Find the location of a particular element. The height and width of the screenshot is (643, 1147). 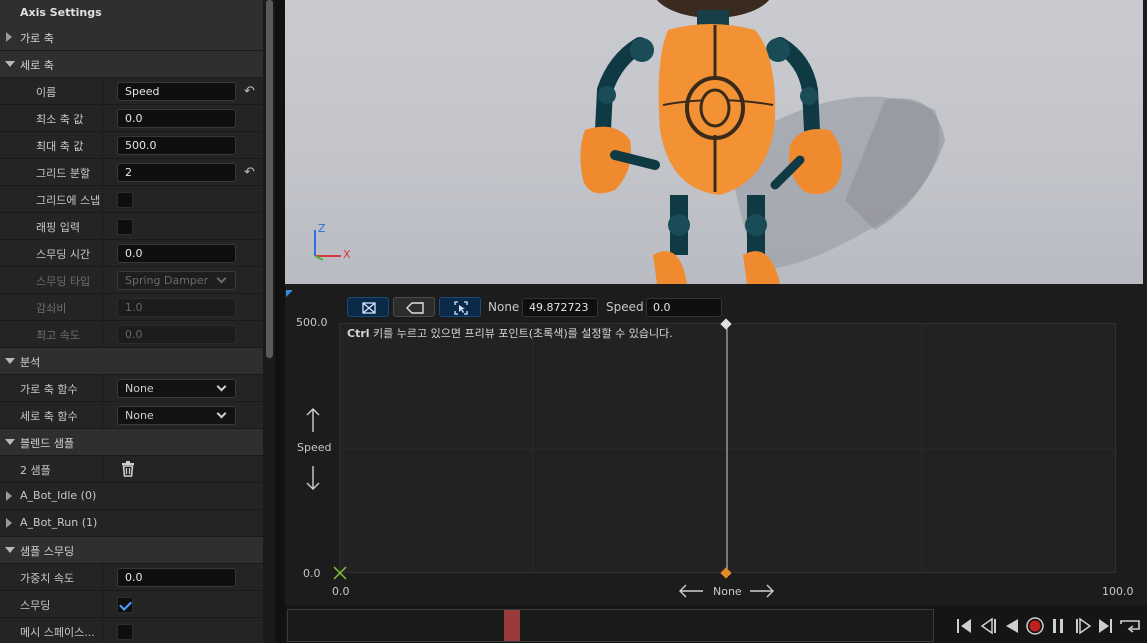

property-label: 세로 축 함수 is located at coordinates (49, 416).